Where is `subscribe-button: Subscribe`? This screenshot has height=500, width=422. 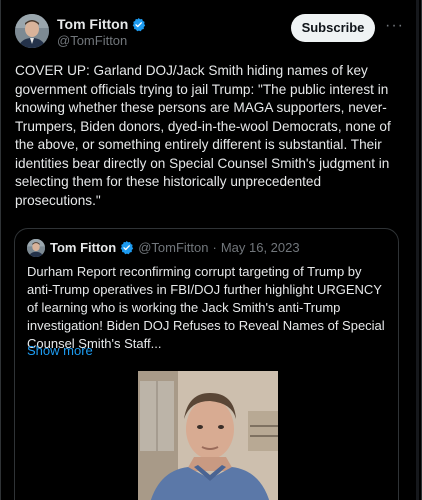
subscribe-button: Subscribe is located at coordinates (333, 28).